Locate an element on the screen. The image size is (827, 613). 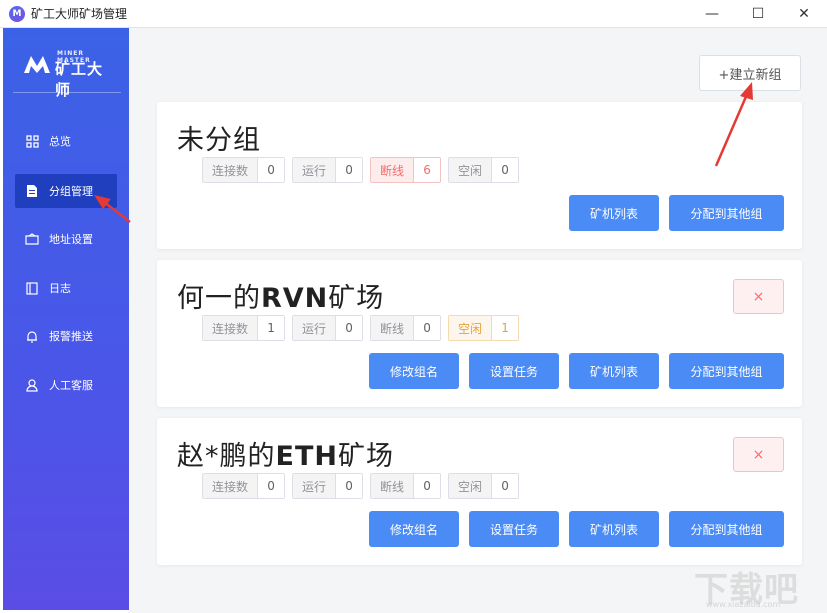
window-controls: — ☐ ✕ is located at coordinates (758, 14).